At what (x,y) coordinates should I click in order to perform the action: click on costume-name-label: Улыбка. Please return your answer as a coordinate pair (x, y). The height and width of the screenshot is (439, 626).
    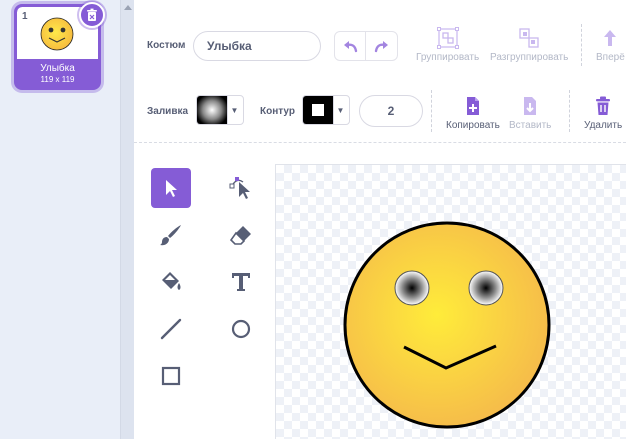
    Looking at the image, I should click on (57, 68).